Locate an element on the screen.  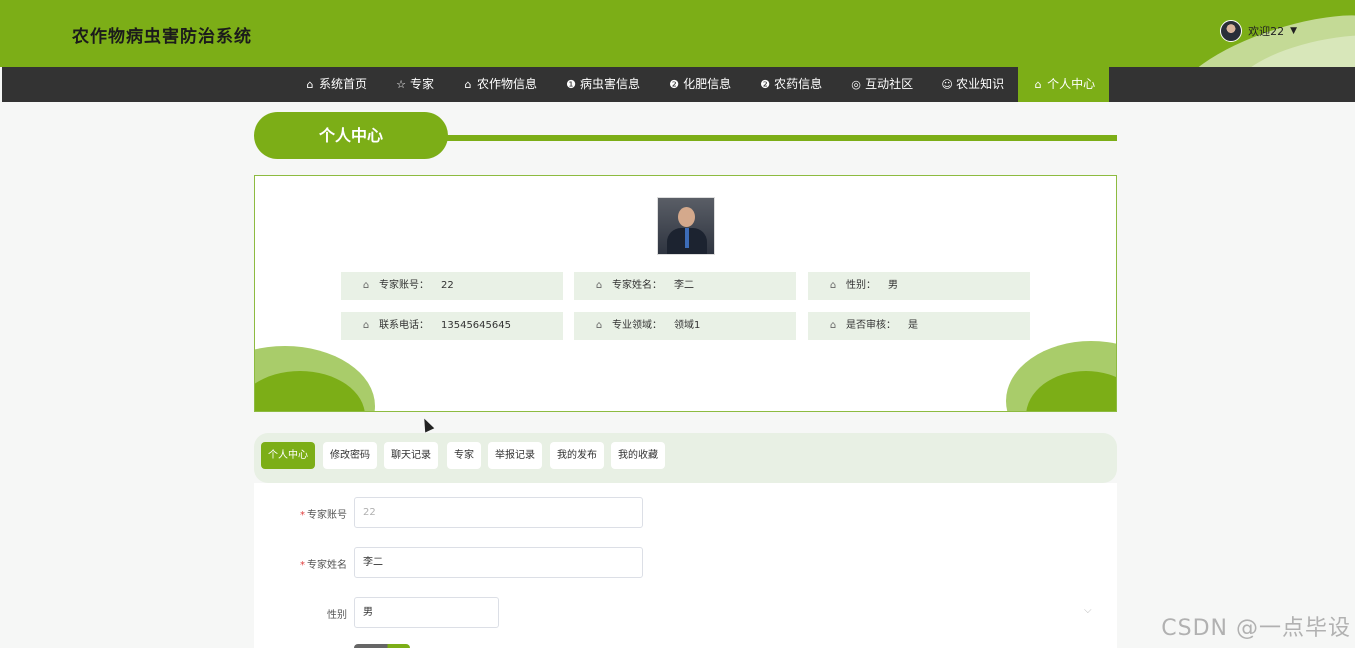
info-value: 13545645645 is located at coordinates (476, 325).